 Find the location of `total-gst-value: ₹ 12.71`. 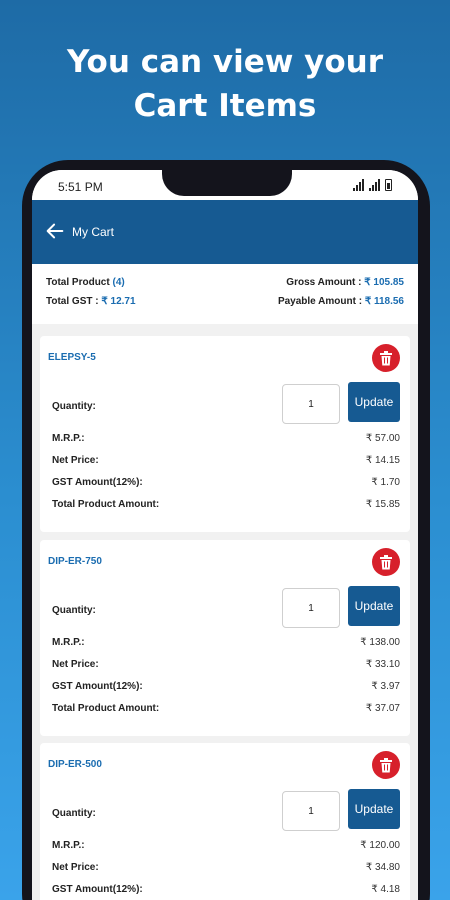

total-gst-value: ₹ 12.71 is located at coordinates (118, 301).